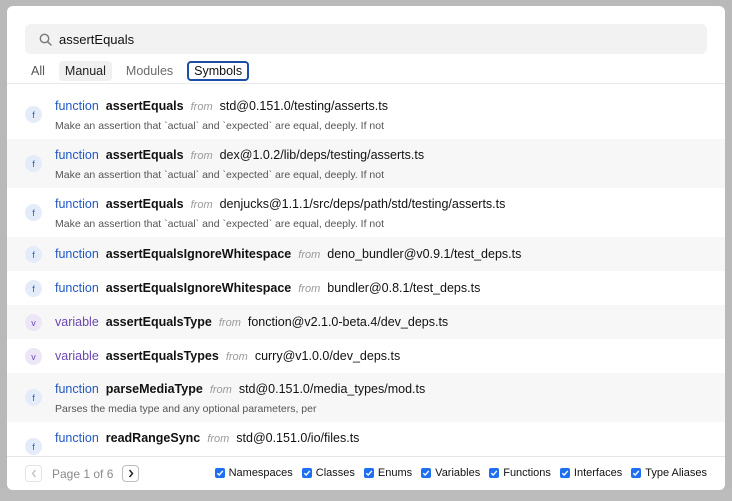  I want to click on filter-interfaces: Interfaces, so click(591, 473).